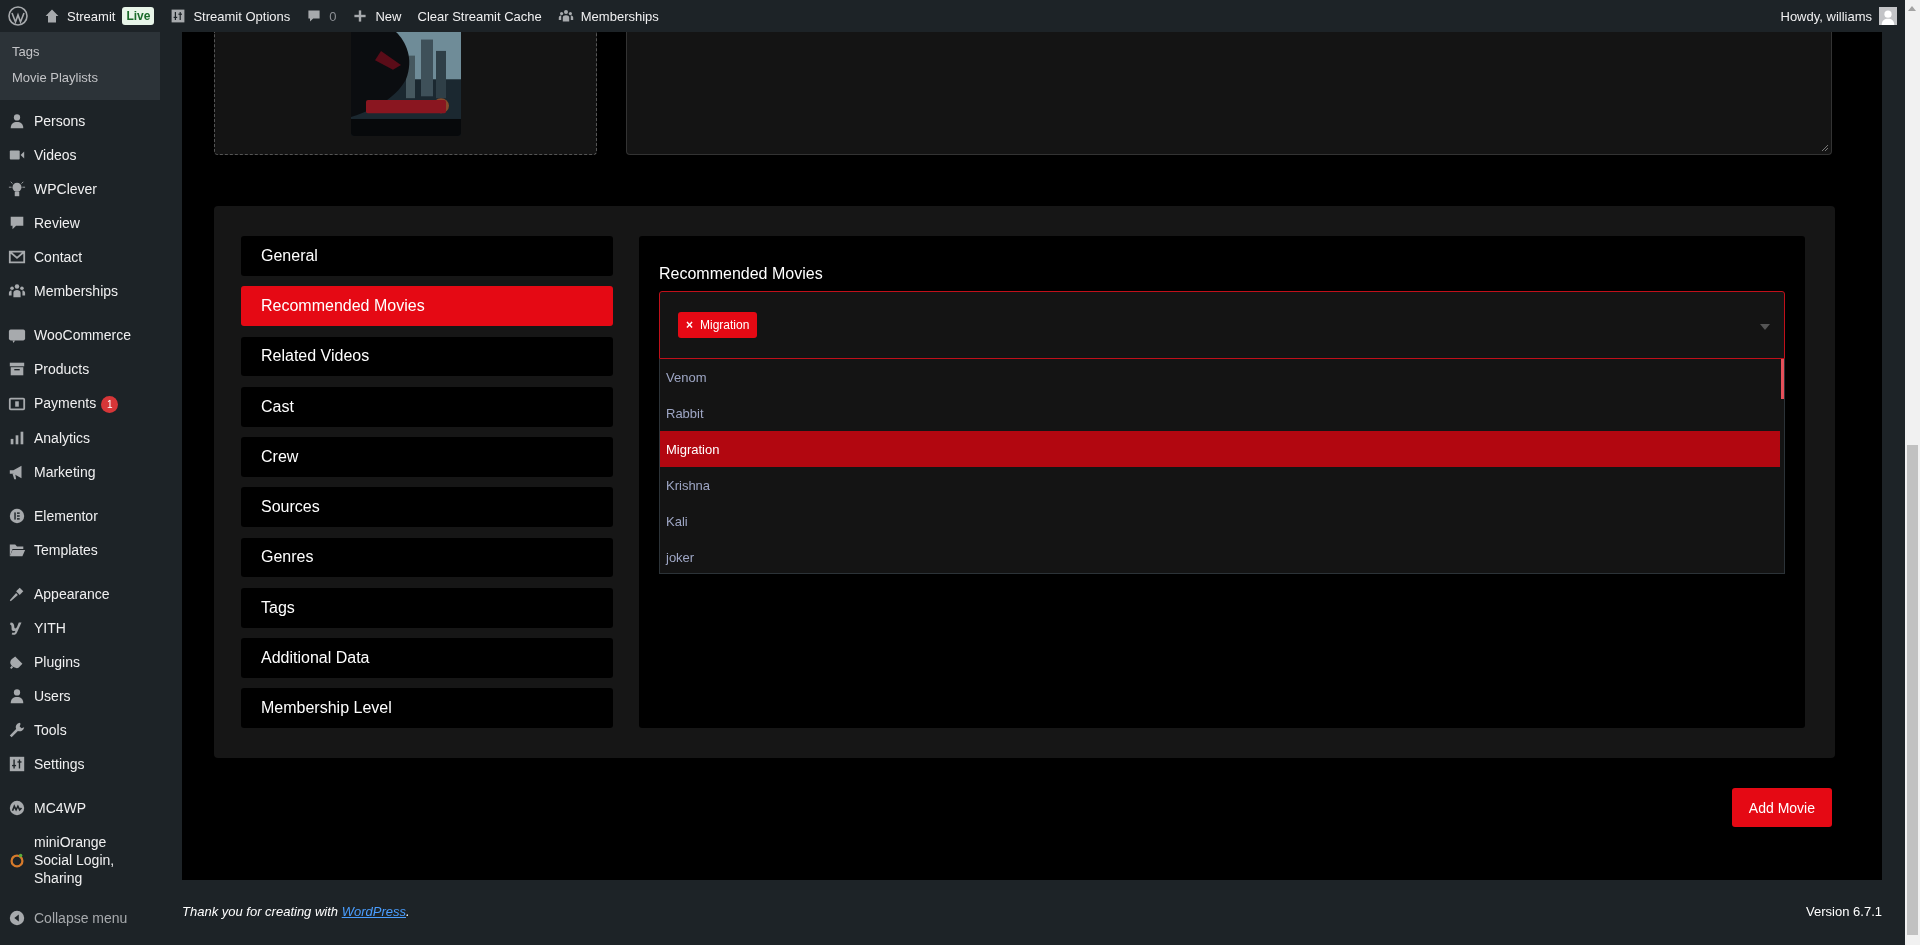 The width and height of the screenshot is (1920, 945). Describe the element at coordinates (17, 369) in the screenshot. I see `archive-box-icon` at that location.